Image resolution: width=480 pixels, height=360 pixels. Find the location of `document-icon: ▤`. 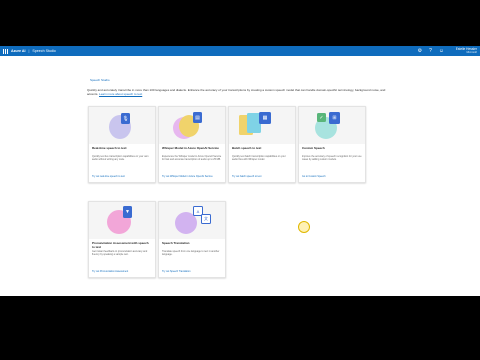

document-icon: ▤ is located at coordinates (197, 117).